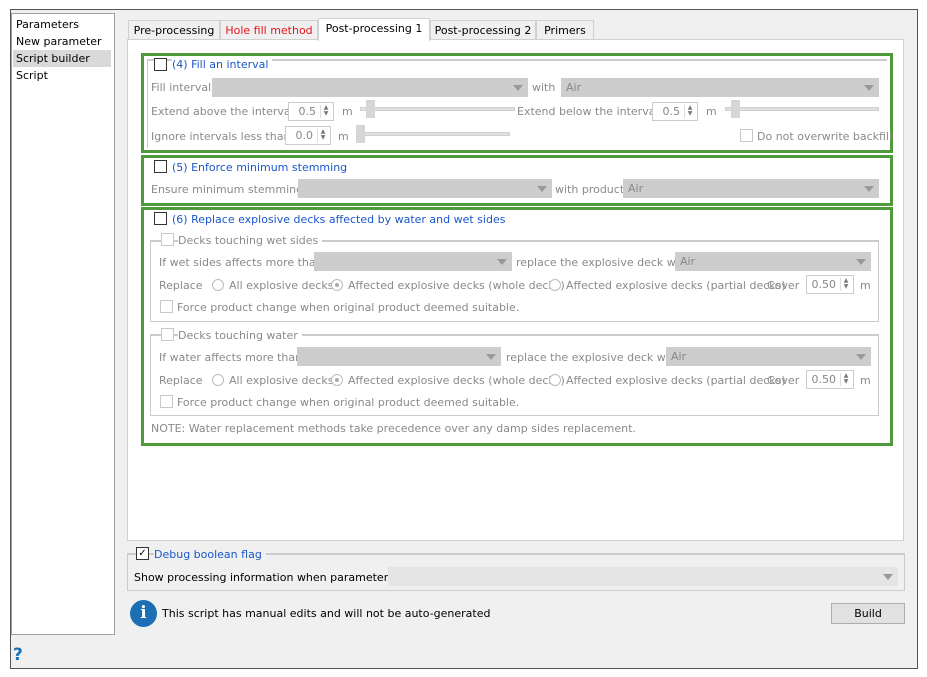 This screenshot has width=927, height=677. Describe the element at coordinates (240, 335) in the screenshot. I see `water-title: Decks touching water` at that location.